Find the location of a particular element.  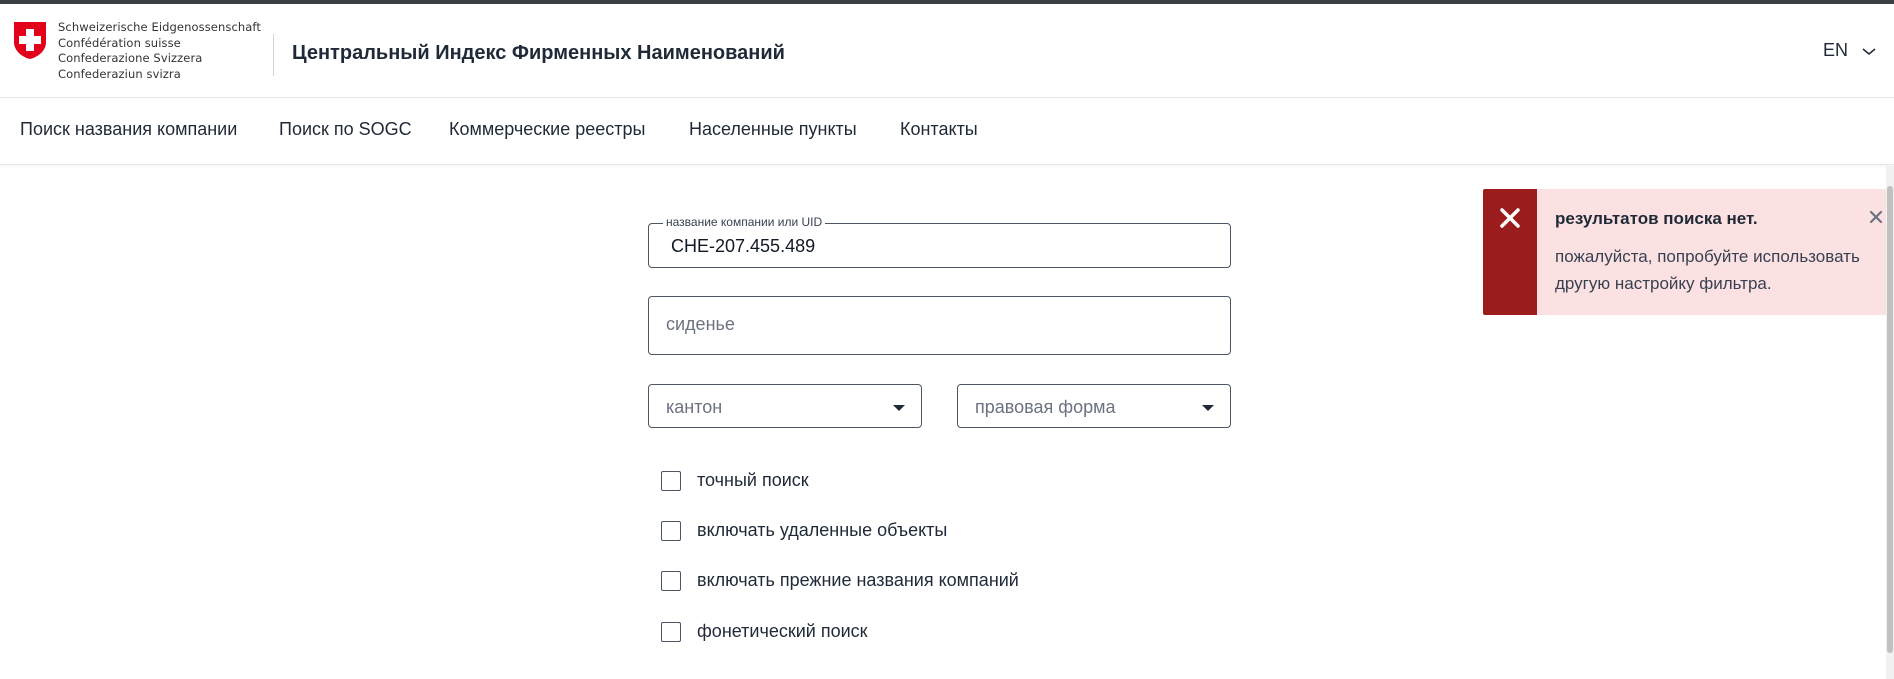

nav-localities: Населенные пункты is located at coordinates (773, 129).